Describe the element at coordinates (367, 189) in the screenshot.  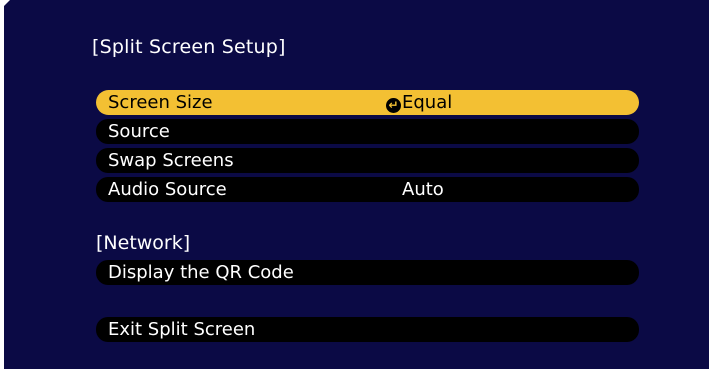
I see `menu-item-audio-source: Audio Source Auto` at that location.